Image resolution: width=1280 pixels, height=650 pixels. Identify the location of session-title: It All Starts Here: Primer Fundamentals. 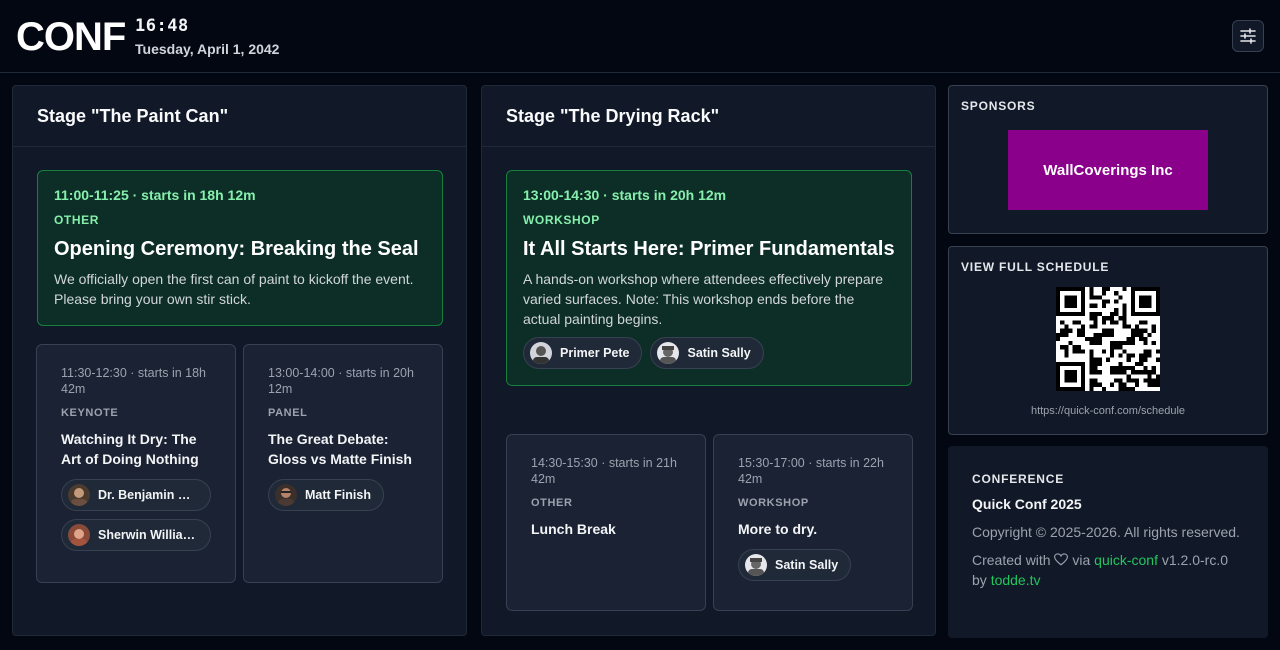
(709, 249).